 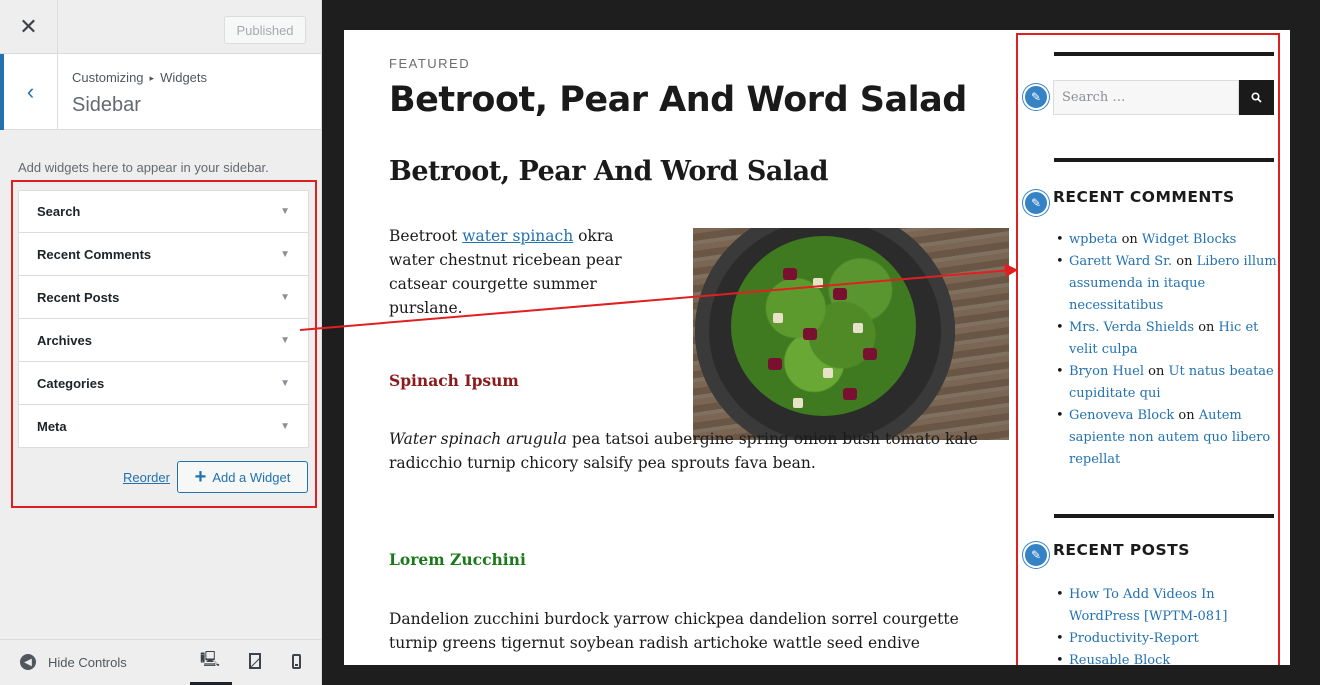 I want to click on collapse-arrow-icon: ◀, so click(x=28, y=662).